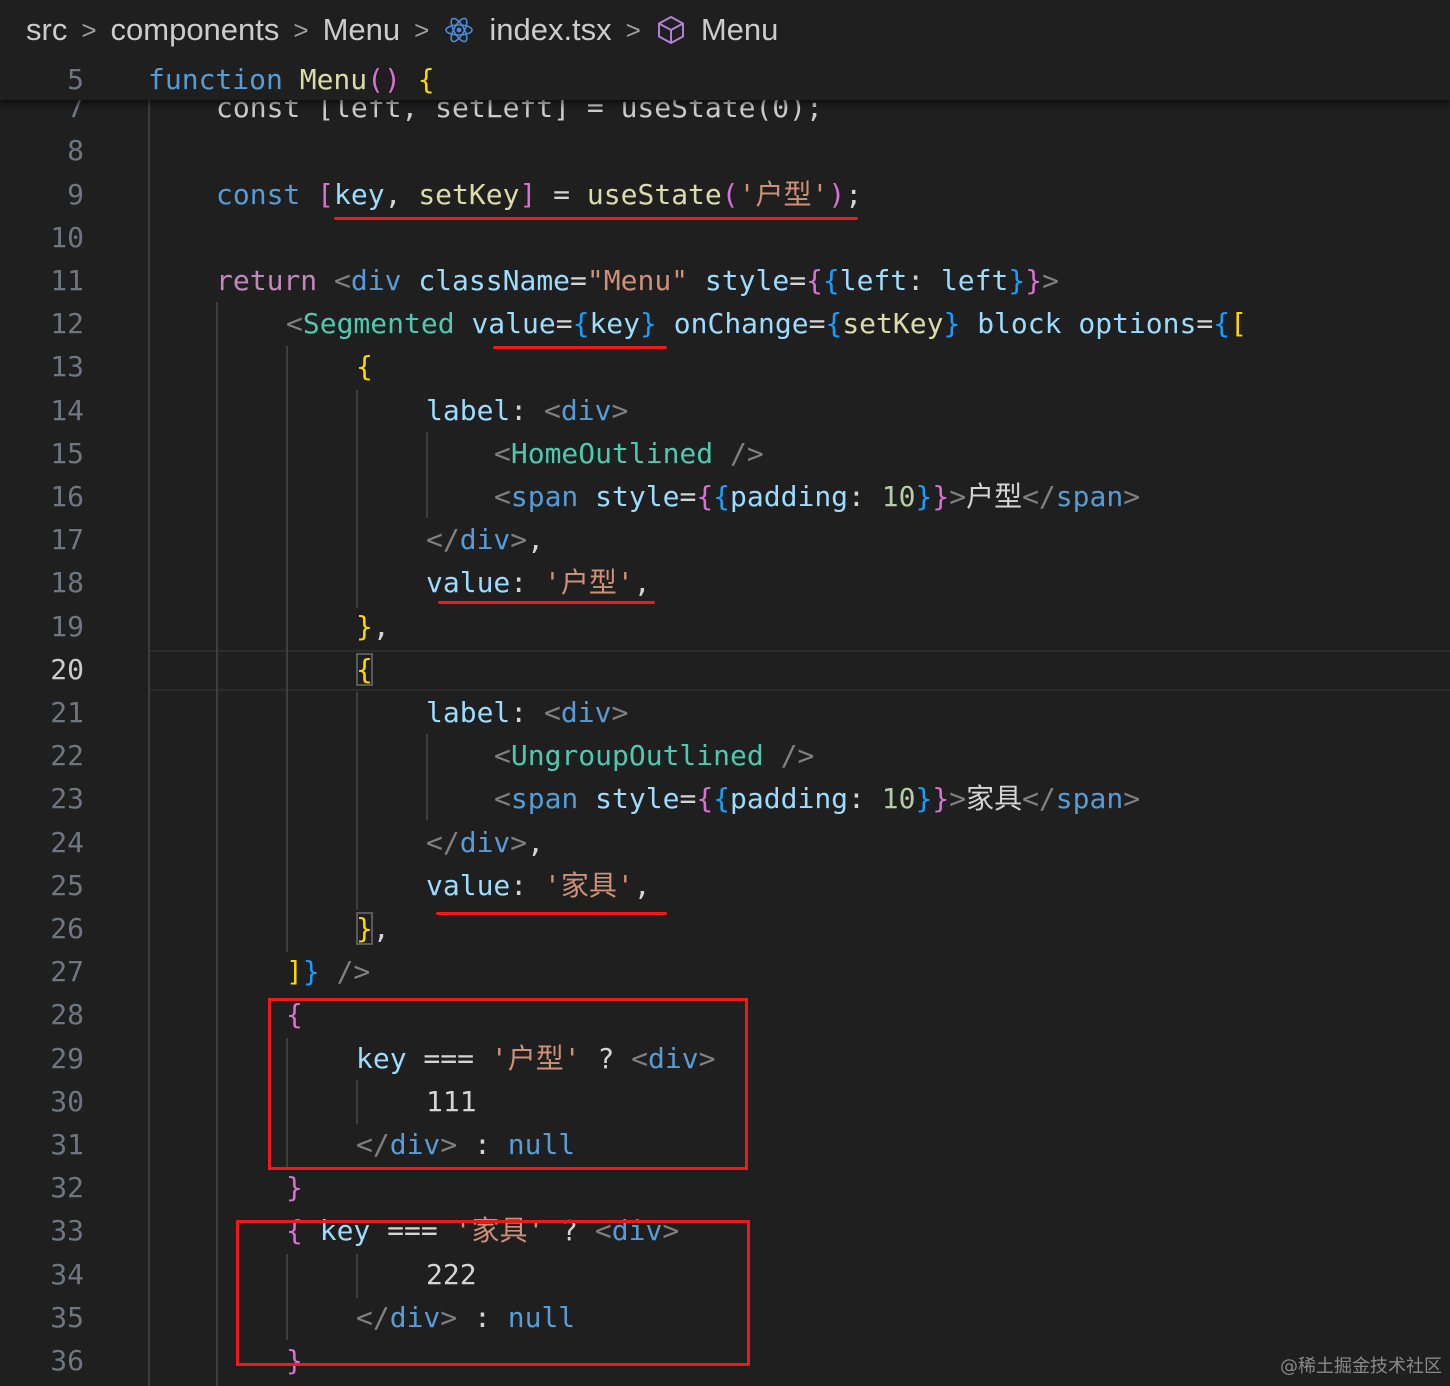 This screenshot has width=1450, height=1386. What do you see at coordinates (725, 368) in the screenshot?
I see `code-line: 13 {` at bounding box center [725, 368].